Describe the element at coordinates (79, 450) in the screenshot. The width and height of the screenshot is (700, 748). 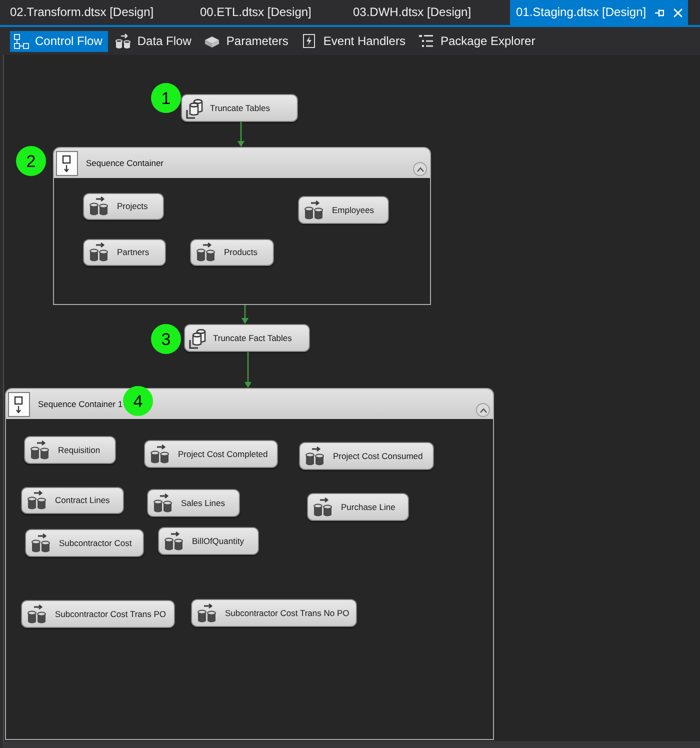
I see `task-label: Requisition` at that location.